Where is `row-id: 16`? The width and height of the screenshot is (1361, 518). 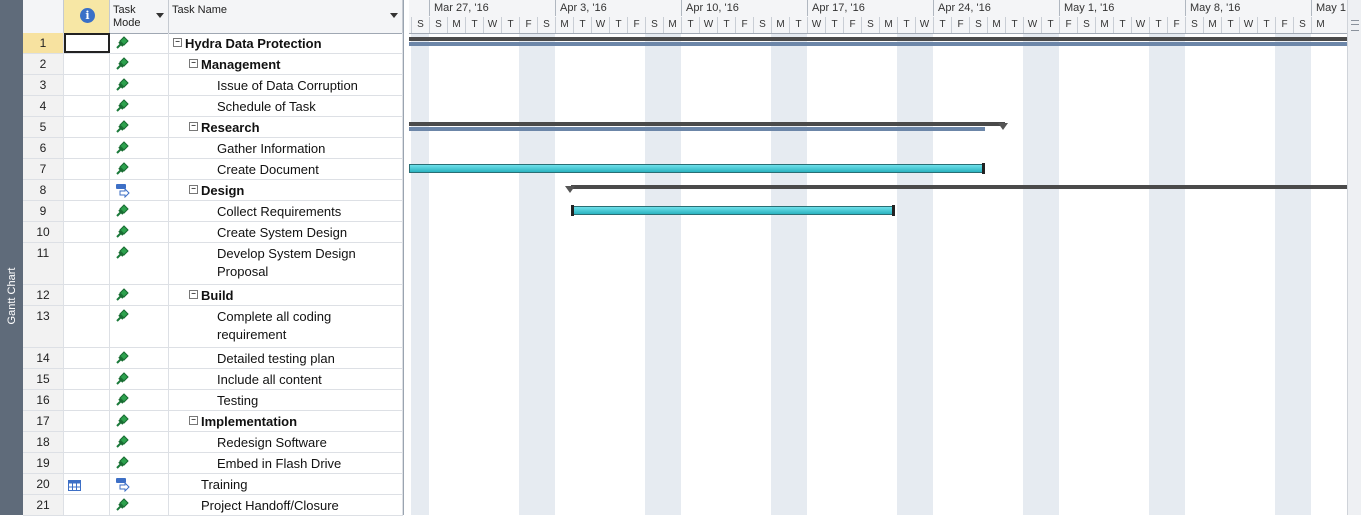
row-id: 16 is located at coordinates (43, 400).